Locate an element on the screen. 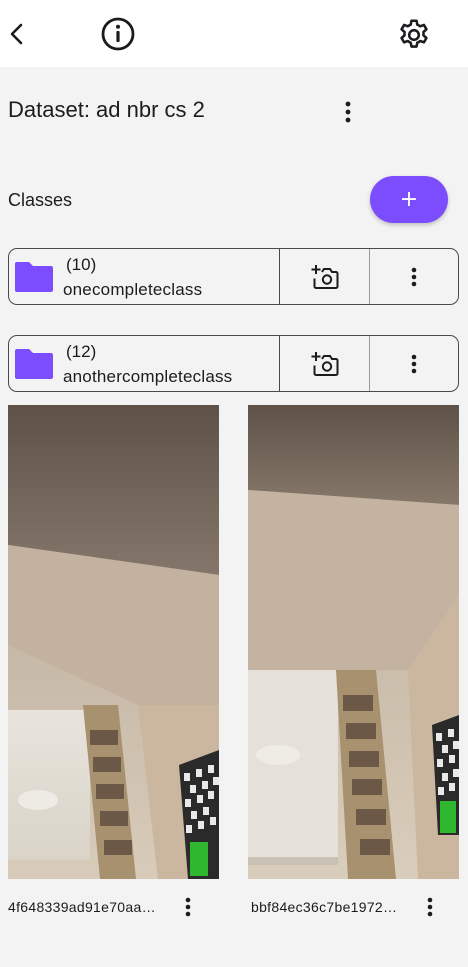  info-button is located at coordinates (118, 34).